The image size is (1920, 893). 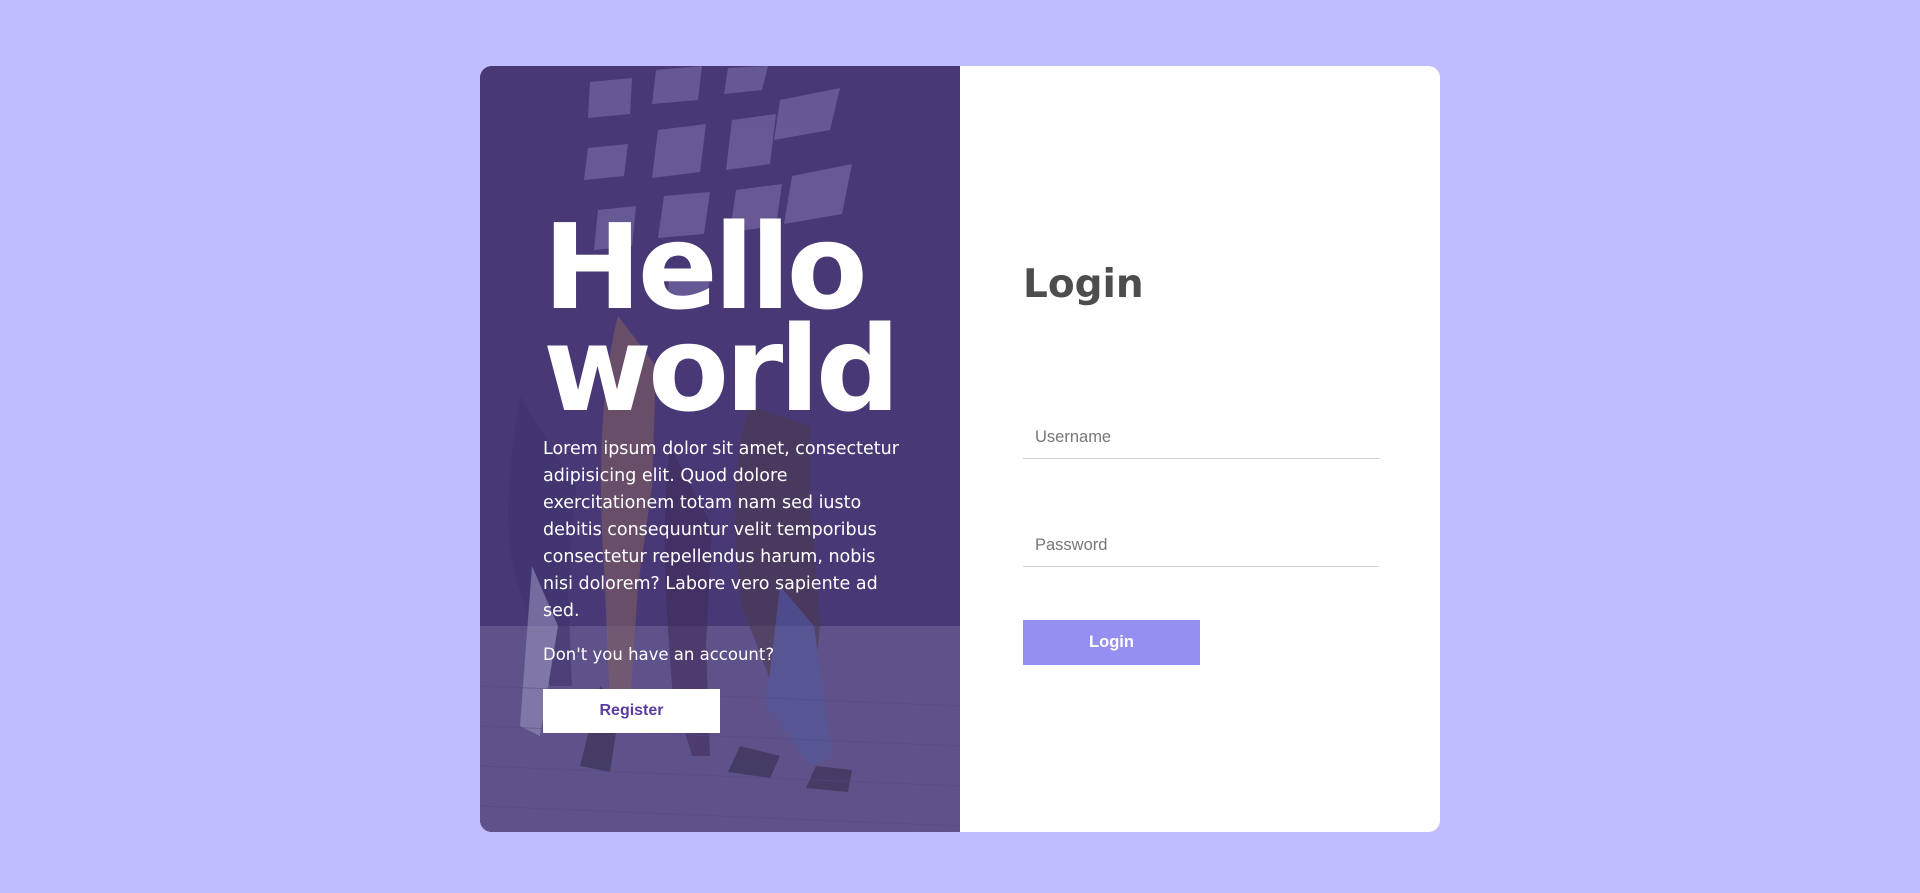 I want to click on register-button: Register, so click(x=631, y=711).